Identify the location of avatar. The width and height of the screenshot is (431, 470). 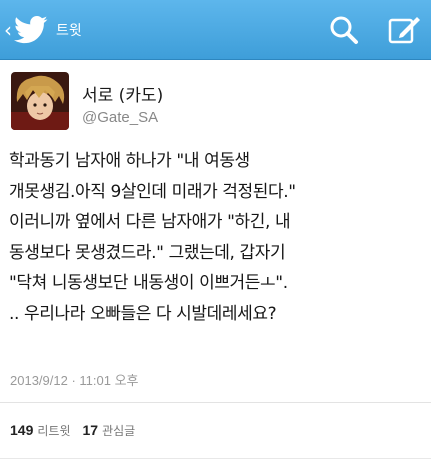
(40, 101).